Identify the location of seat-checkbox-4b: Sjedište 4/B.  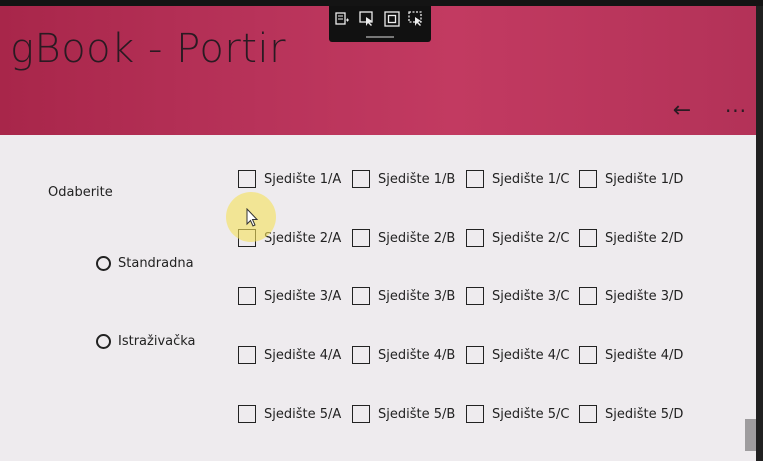
(403, 355).